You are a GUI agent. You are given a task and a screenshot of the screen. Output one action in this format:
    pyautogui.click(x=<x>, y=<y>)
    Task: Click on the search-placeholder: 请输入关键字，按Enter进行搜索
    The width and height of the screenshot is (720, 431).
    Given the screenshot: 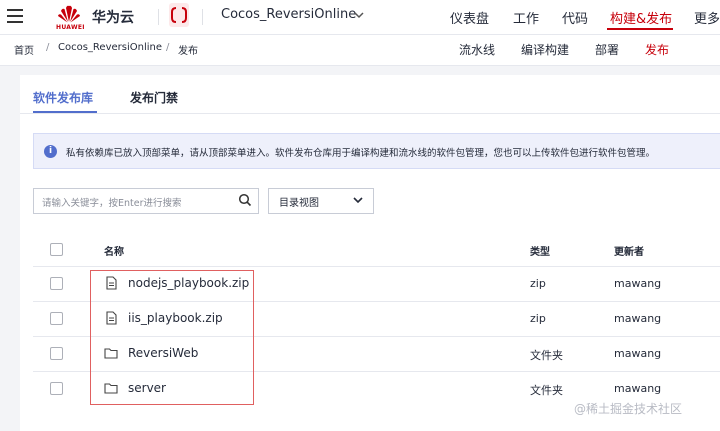 What is the action you would take?
    pyautogui.click(x=112, y=203)
    